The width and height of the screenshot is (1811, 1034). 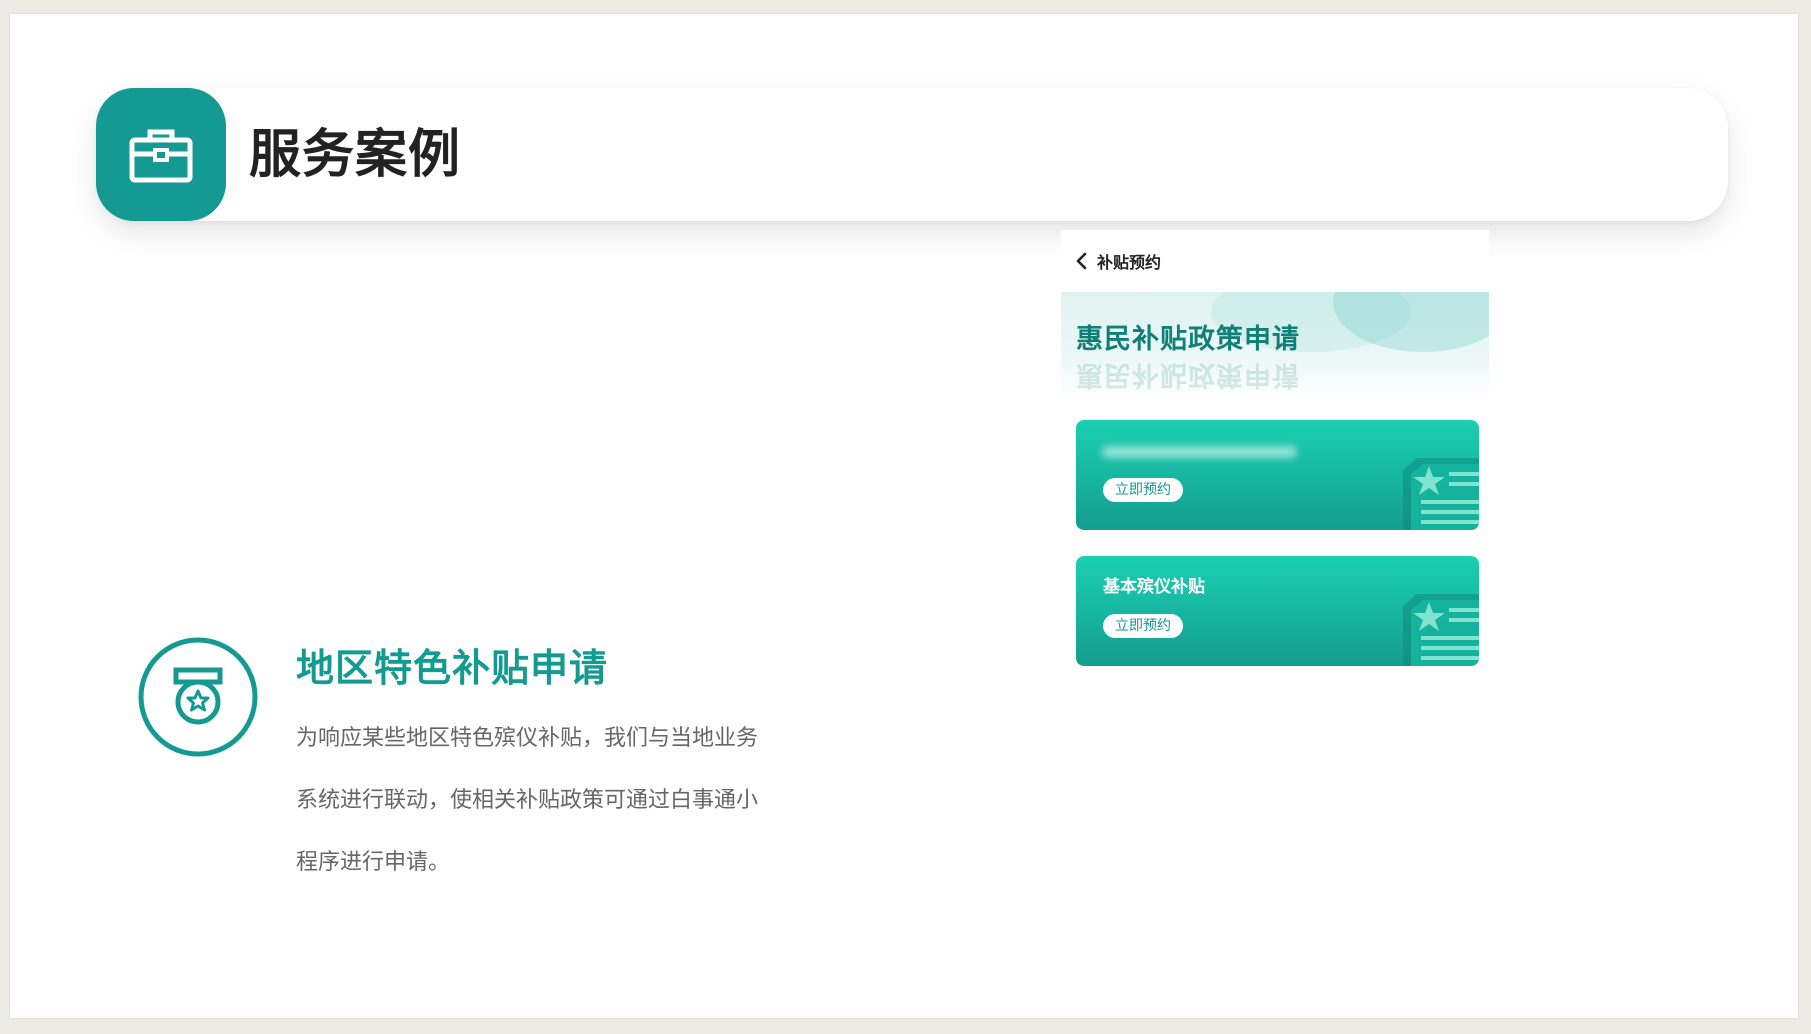 What do you see at coordinates (527, 800) in the screenshot?
I see `feature-description-line: 系统进行联动，使相关补贴政策可通过白事通小` at bounding box center [527, 800].